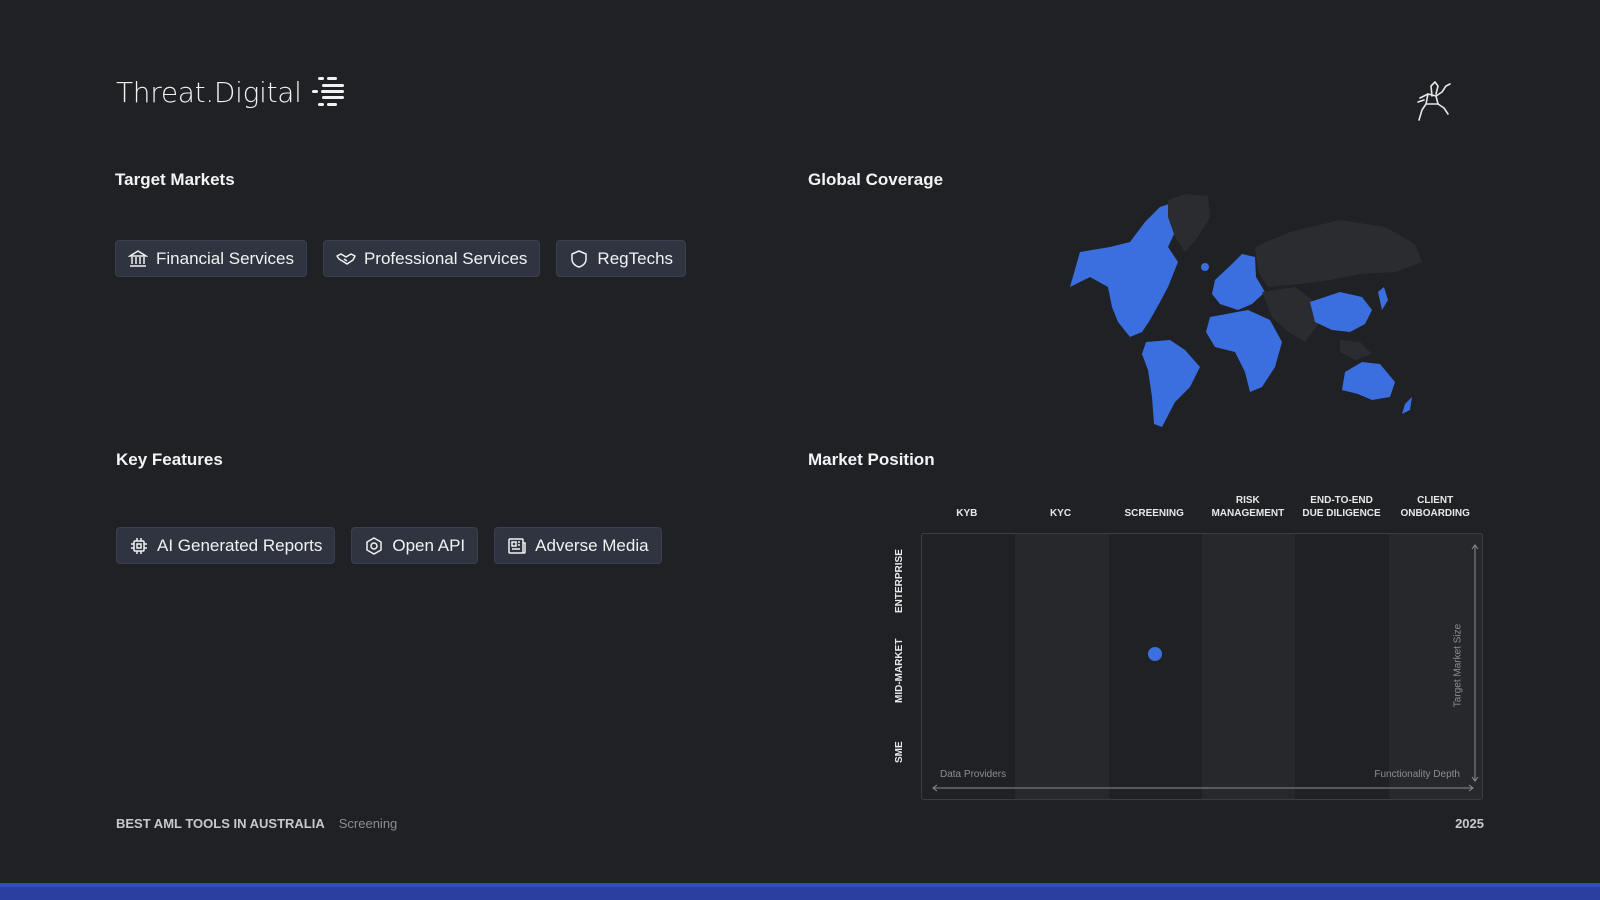 Image resolution: width=1600 pixels, height=900 pixels. Describe the element at coordinates (175, 179) in the screenshot. I see `target-markets-title: Target Markets` at that location.